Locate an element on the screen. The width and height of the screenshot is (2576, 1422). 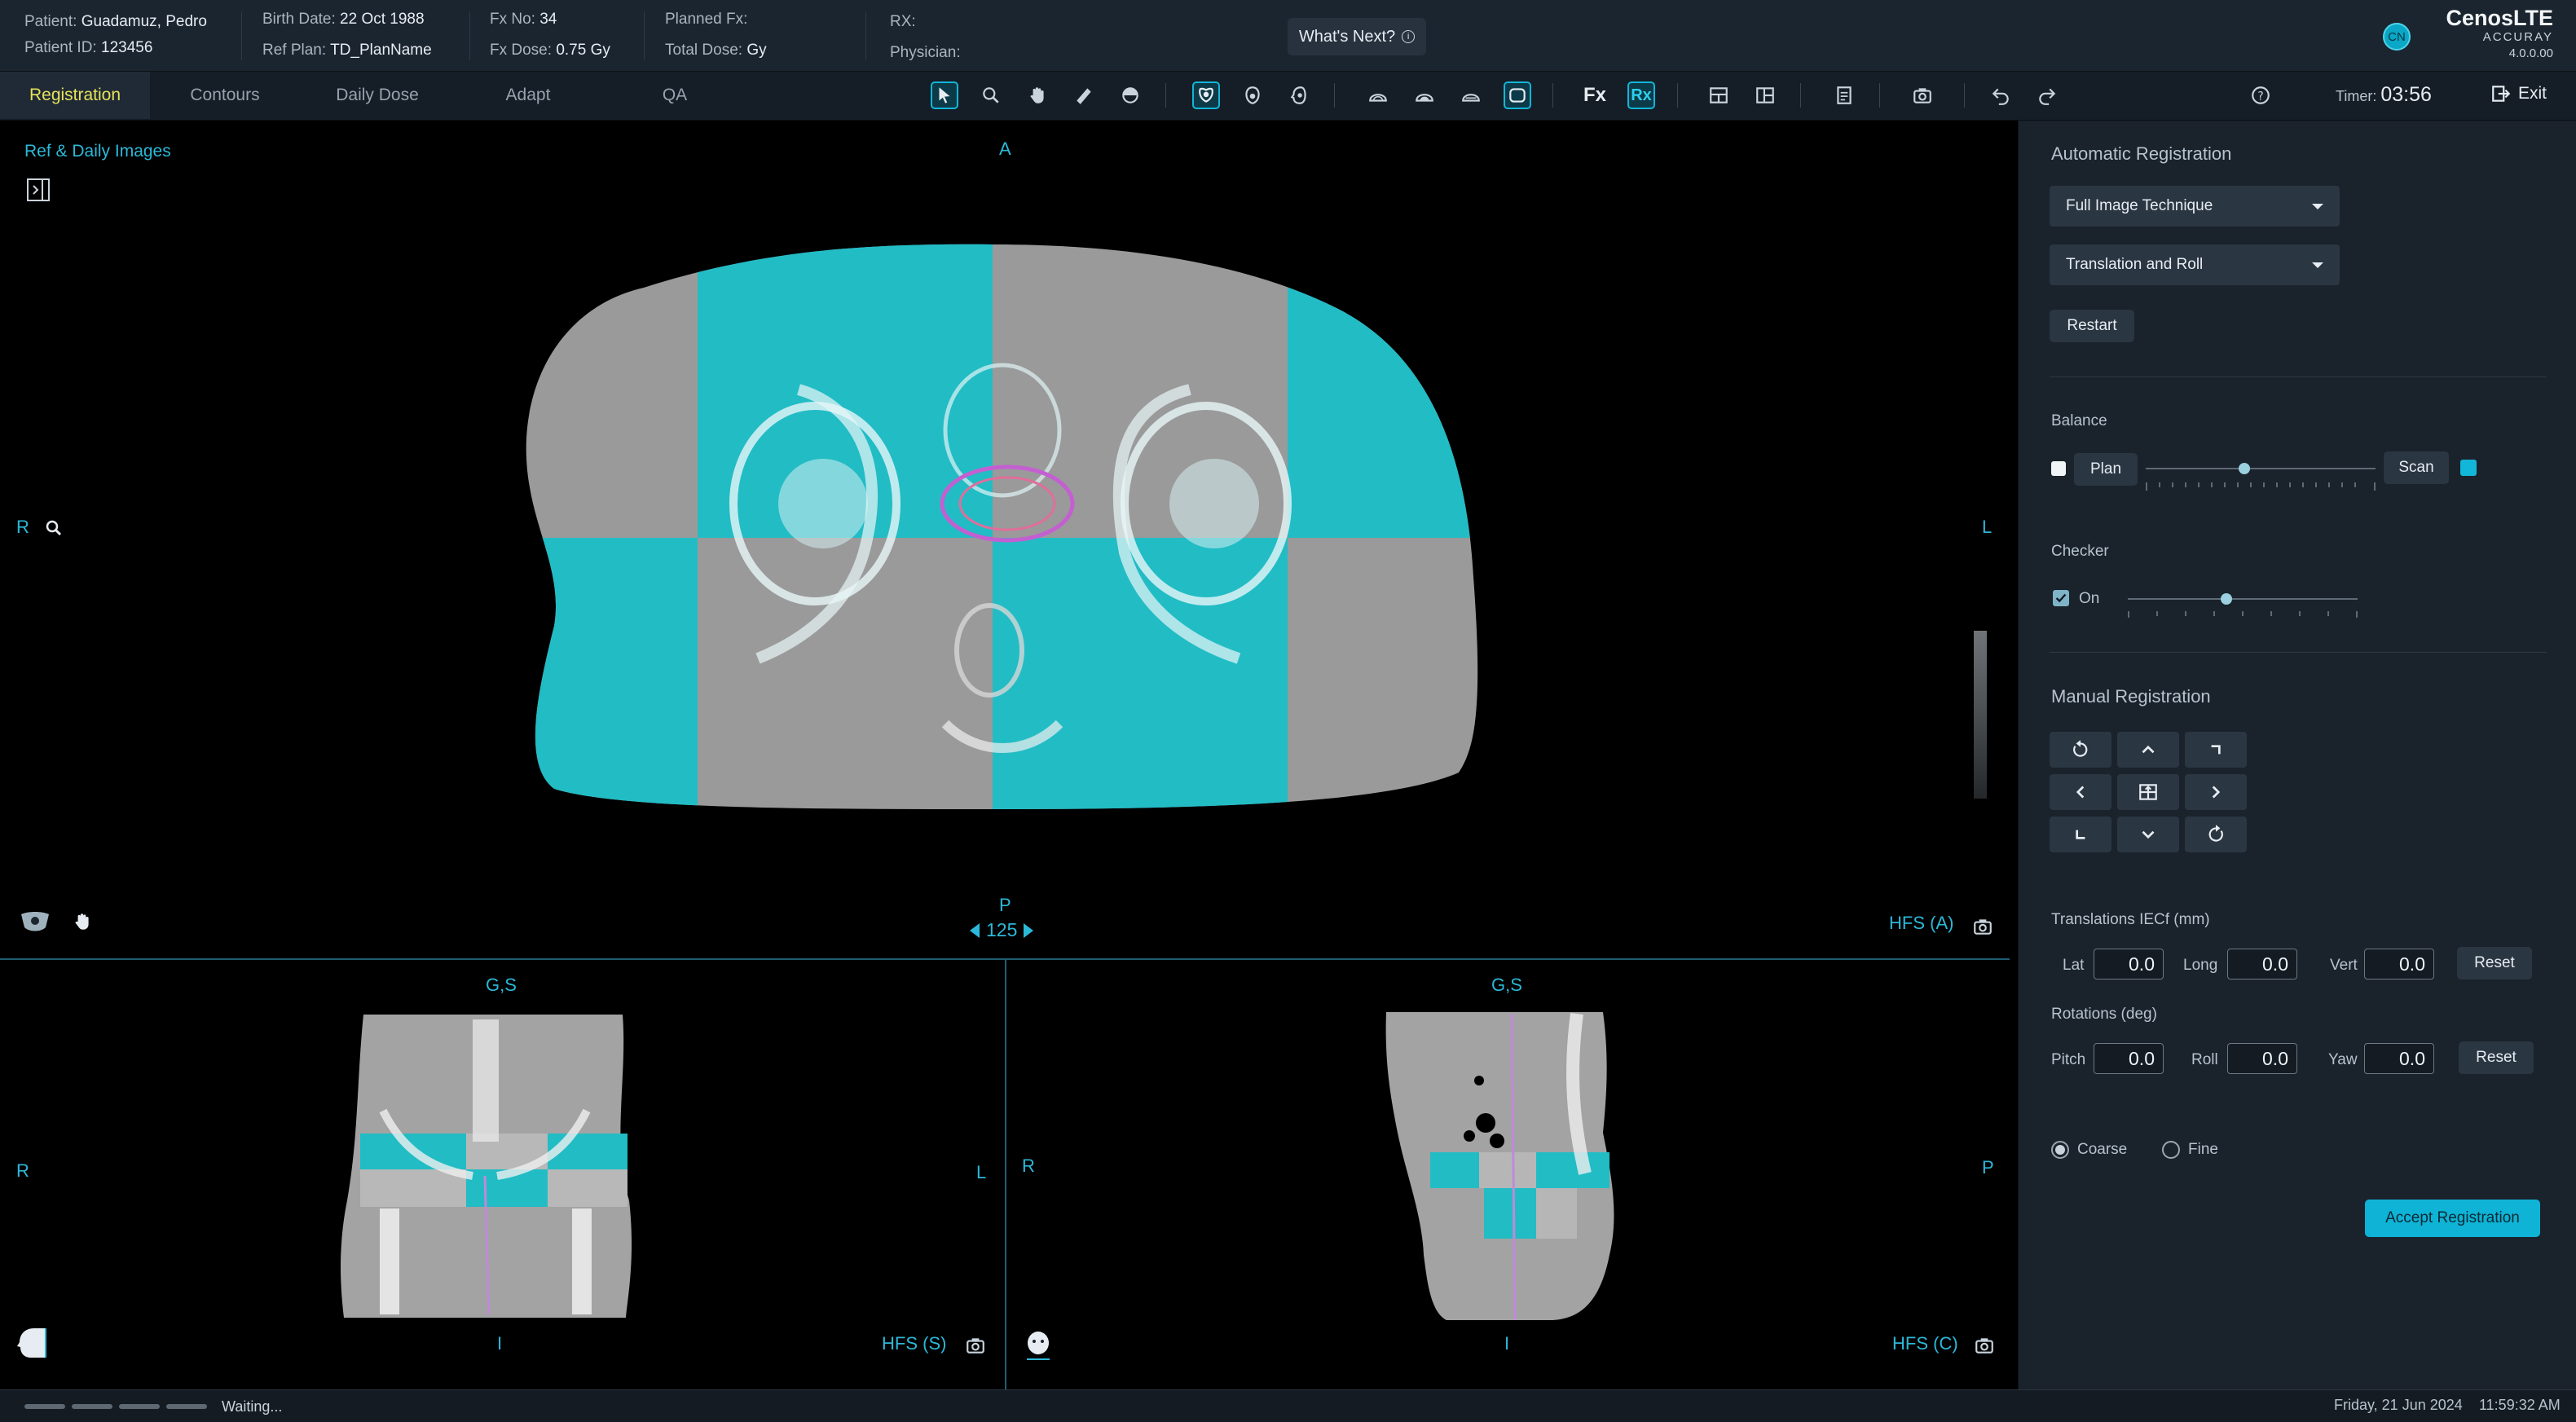
info-icon: i is located at coordinates (1409, 36).